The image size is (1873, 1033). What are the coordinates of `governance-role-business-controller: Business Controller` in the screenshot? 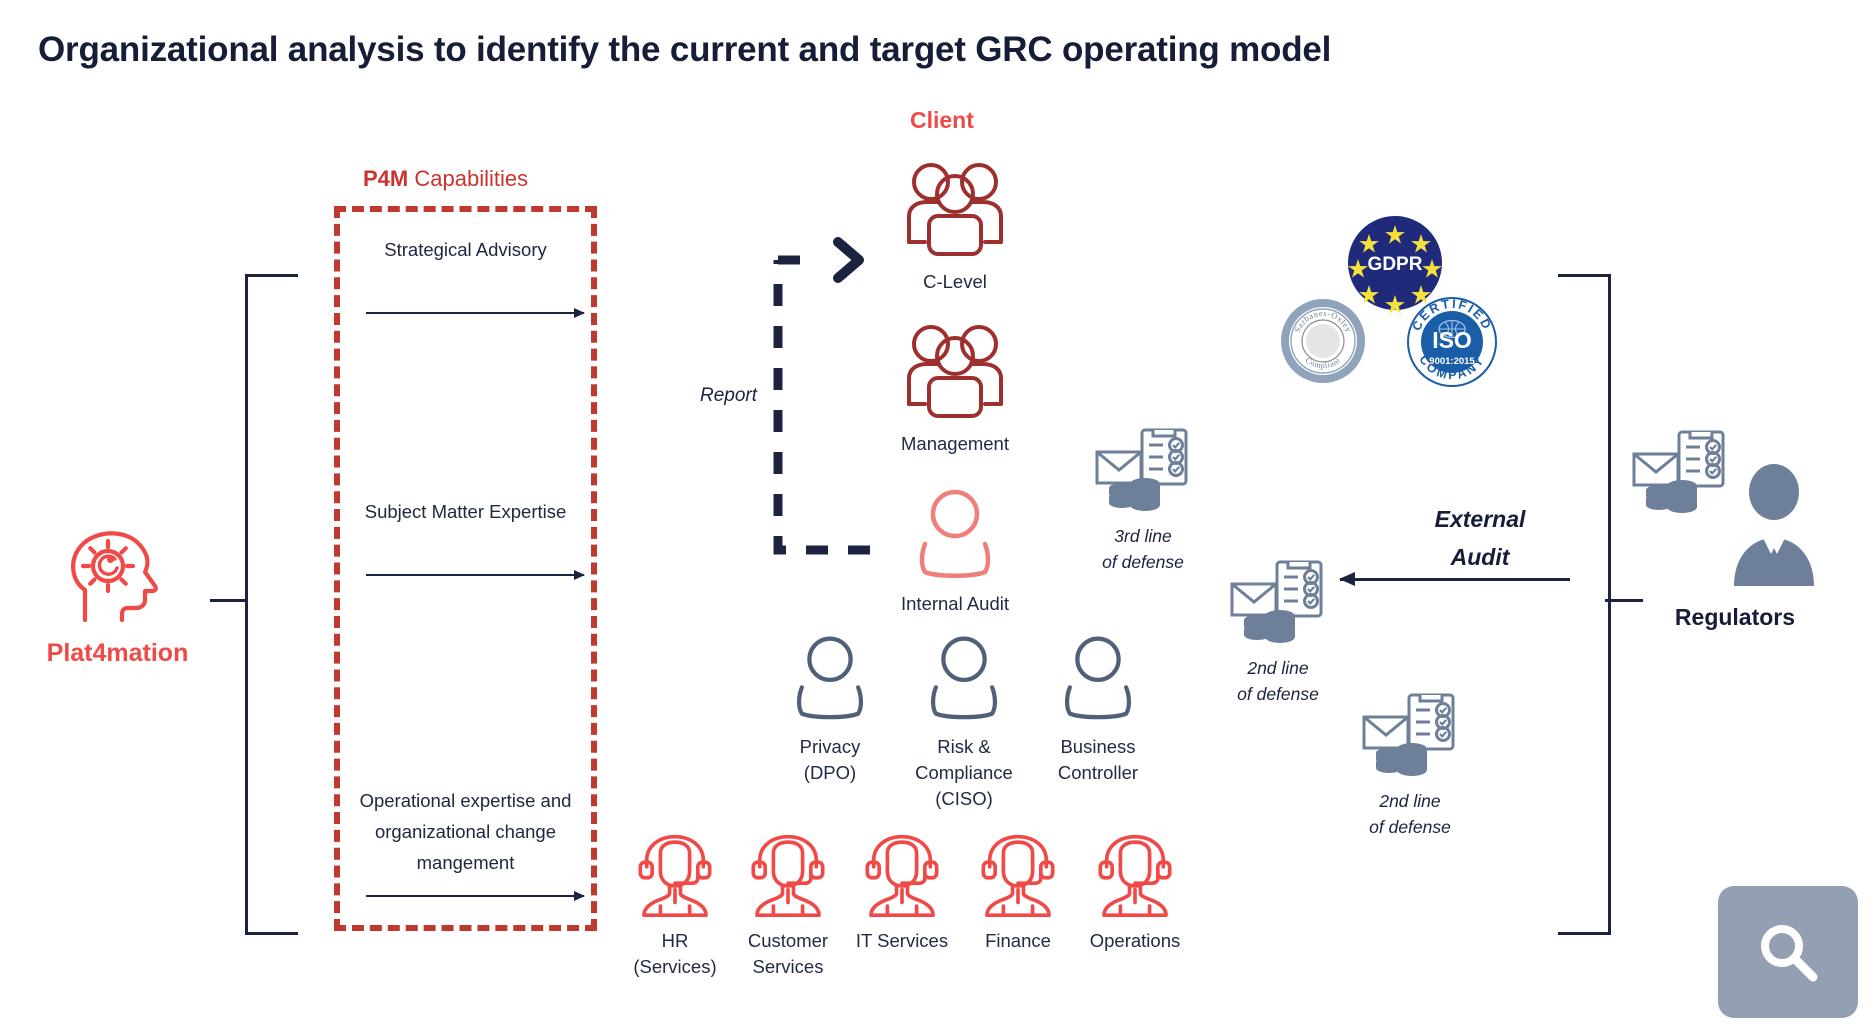 It's located at (1098, 709).